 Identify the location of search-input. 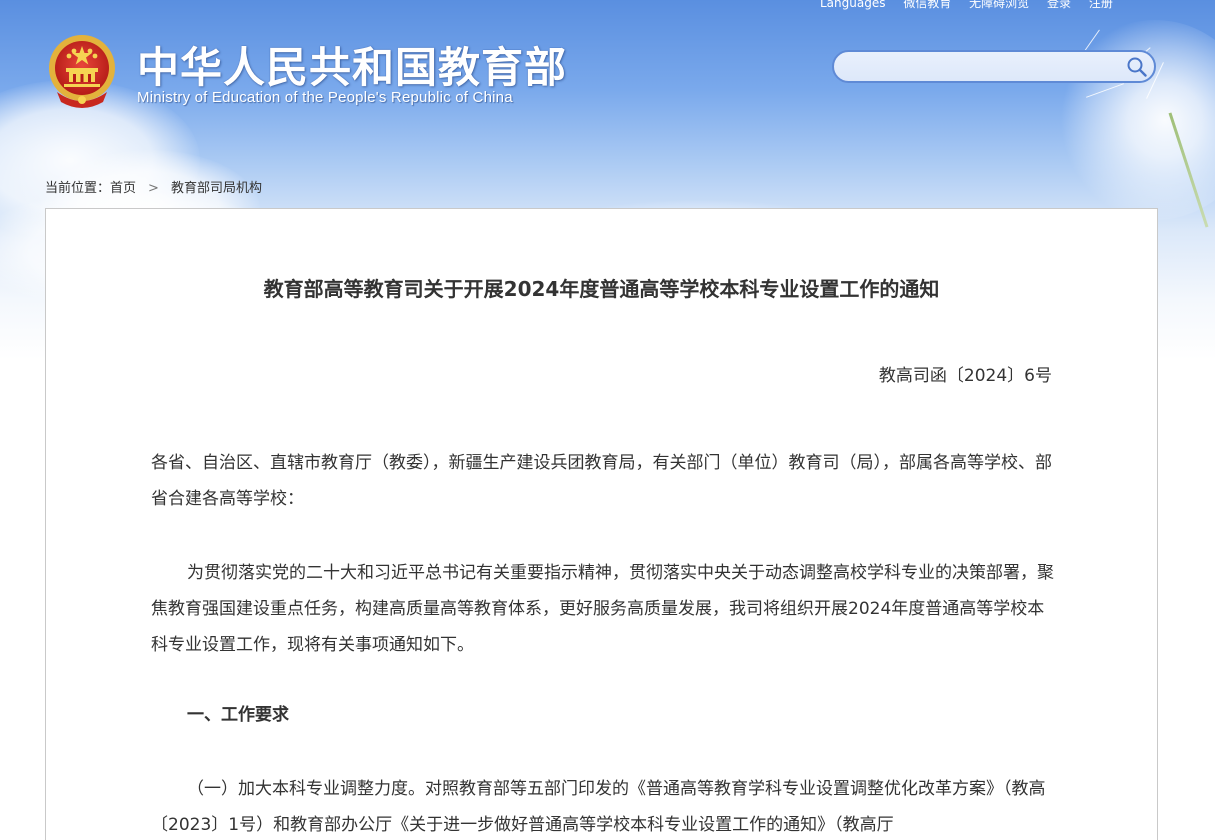
(983, 68).